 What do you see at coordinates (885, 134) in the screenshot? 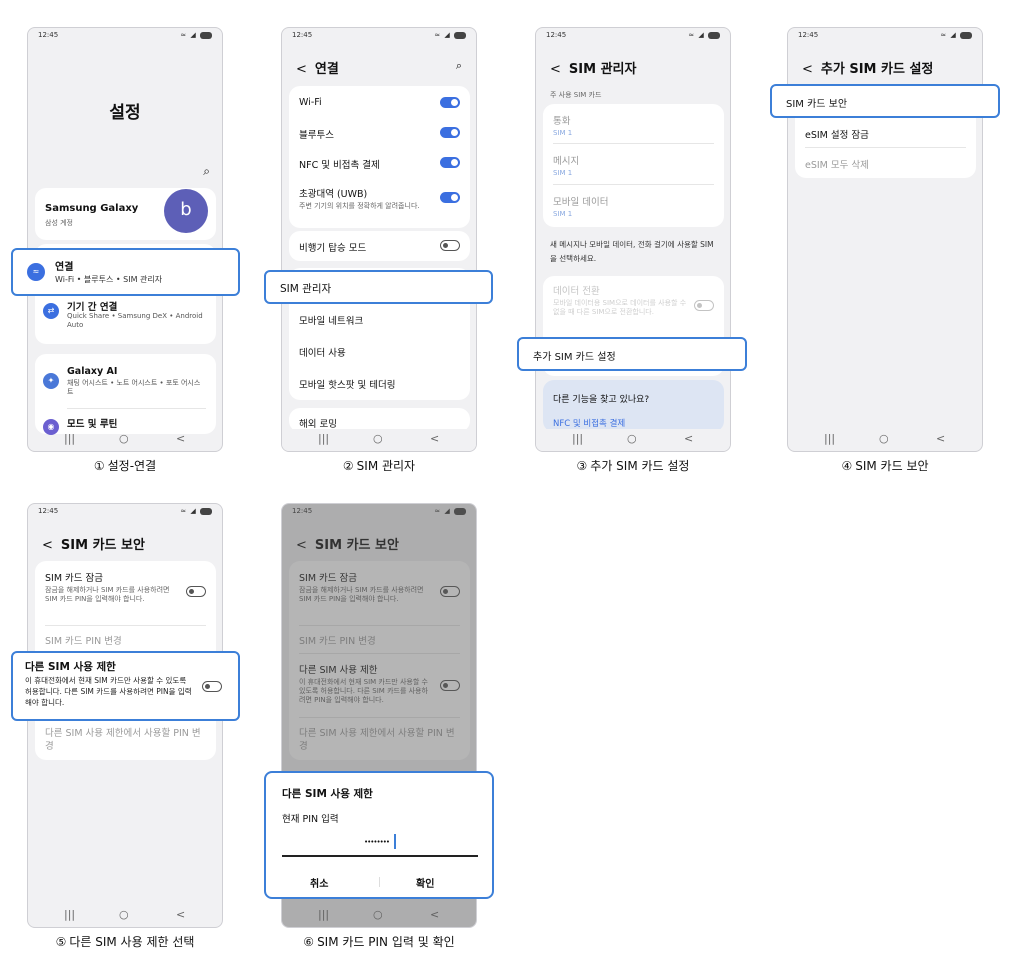
I see `esim-lock-item: eSIM 설정 잠금` at bounding box center [885, 134].